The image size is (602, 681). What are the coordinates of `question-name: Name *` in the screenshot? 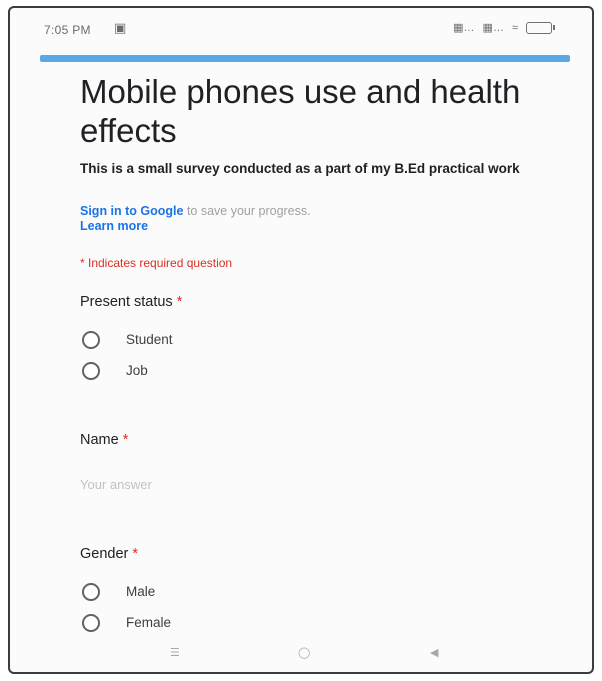 It's located at (190, 463).